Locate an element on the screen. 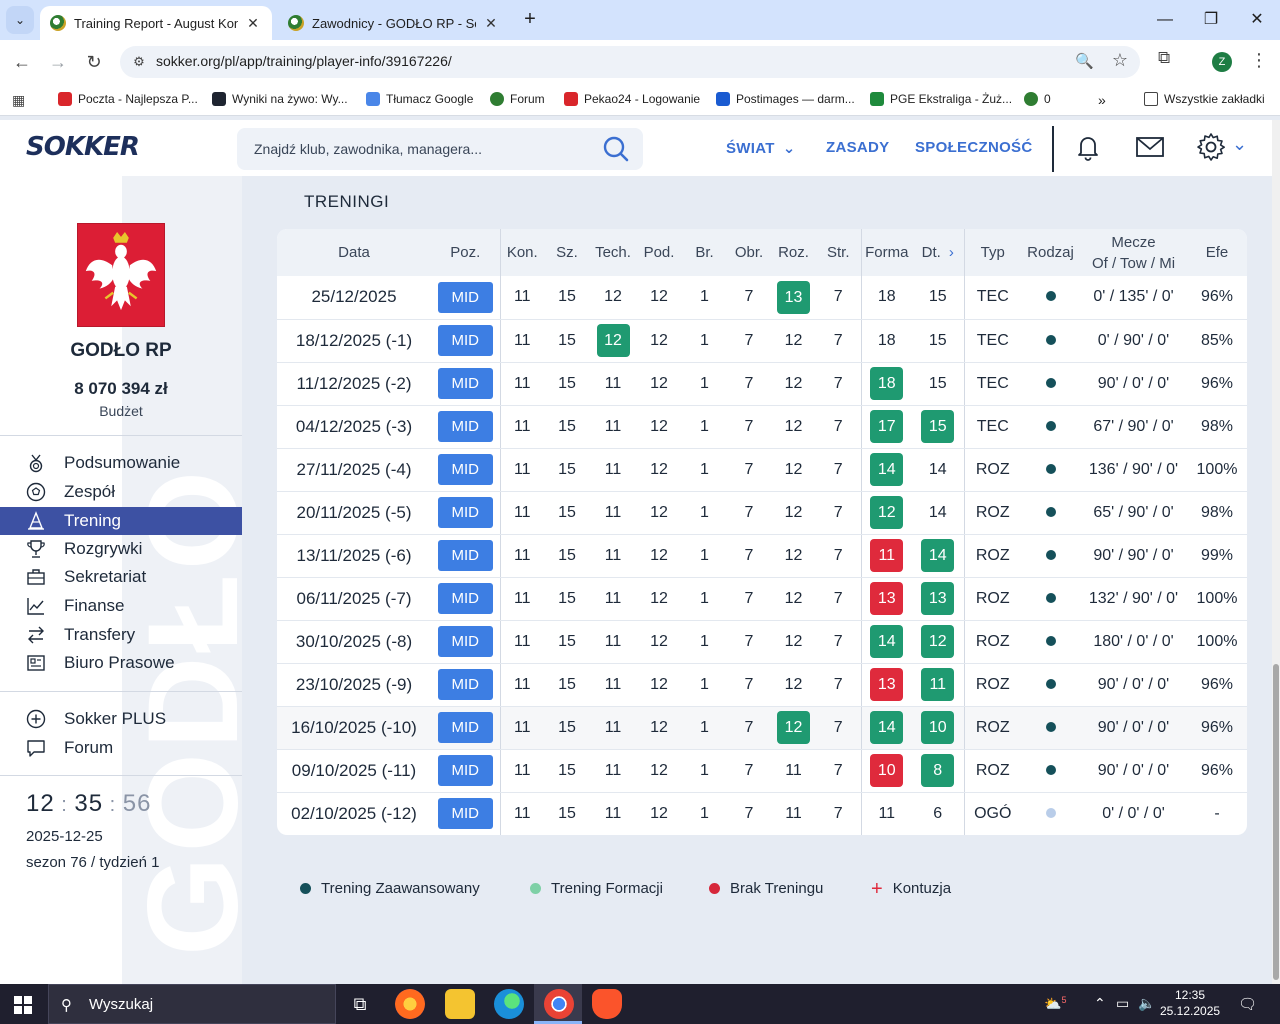  gear-icon is located at coordinates (1211, 147).